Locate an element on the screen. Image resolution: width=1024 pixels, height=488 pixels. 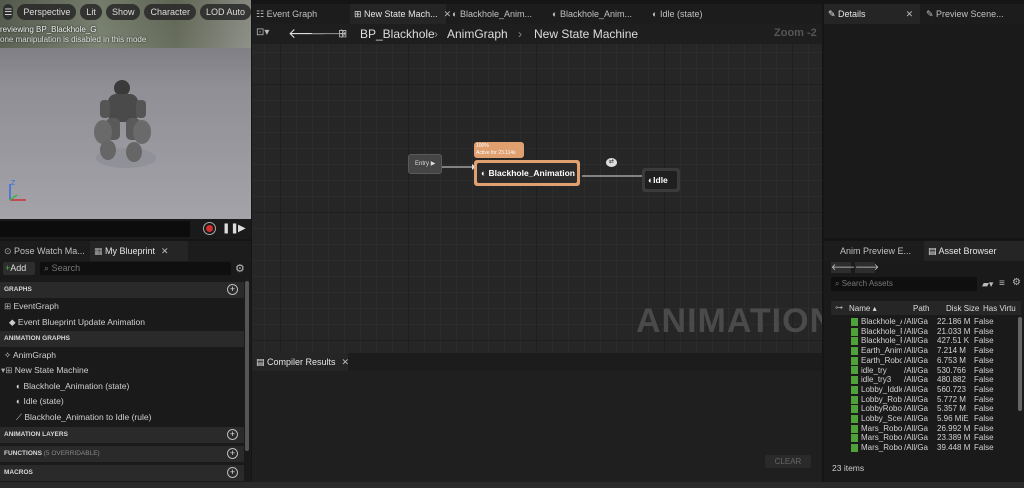
filter-icon: ≡ is located at coordinates (1002, 283).